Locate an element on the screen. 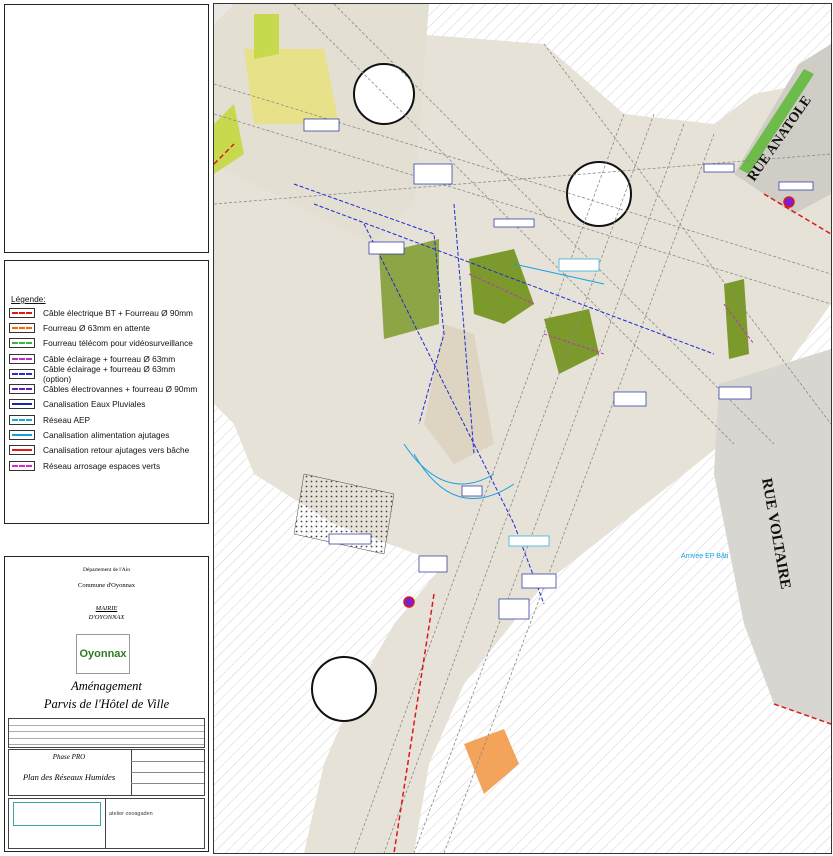  legend-label: Câble électrique BT + Fourreau Ø 90mm is located at coordinates (118, 312).